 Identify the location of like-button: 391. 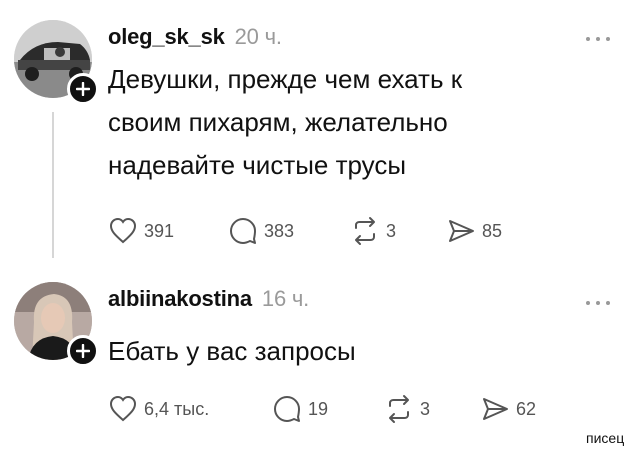
(141, 231).